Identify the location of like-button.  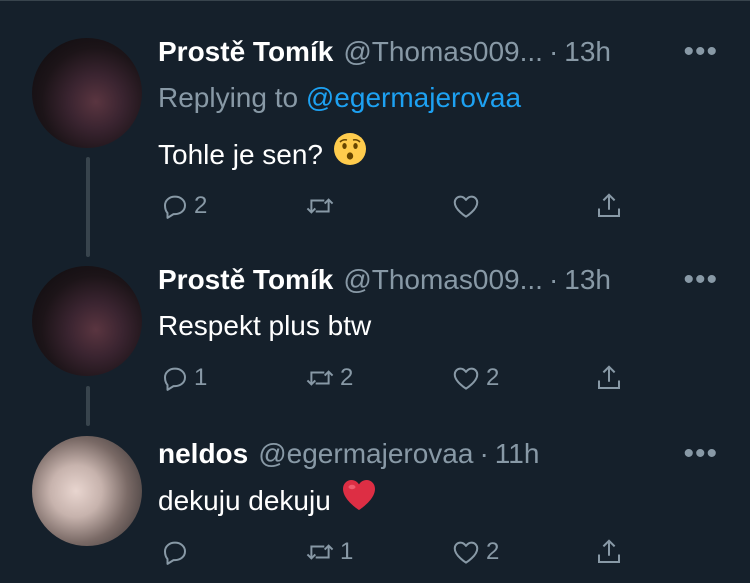
(468, 206).